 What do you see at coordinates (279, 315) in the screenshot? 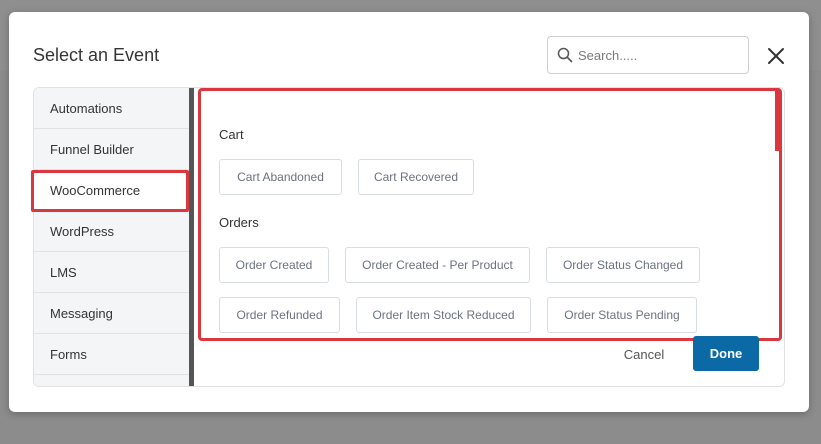
I see `event-order-refunded: Order Refunded` at bounding box center [279, 315].